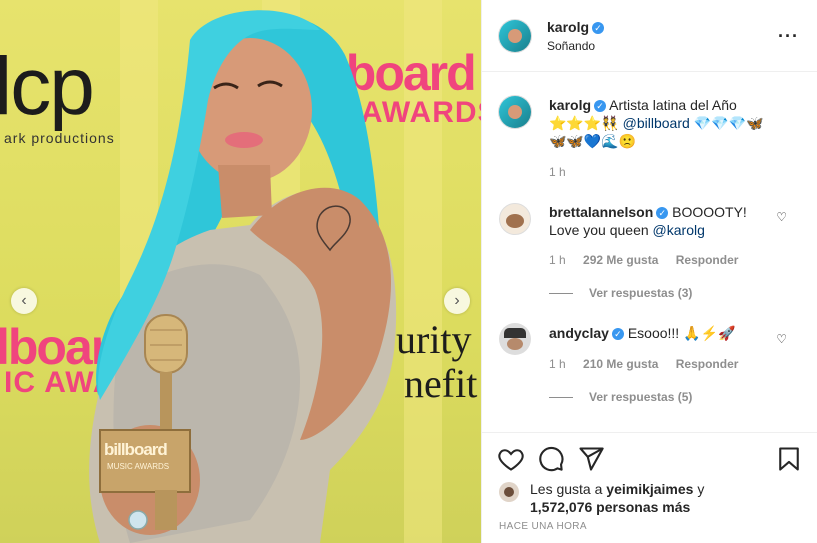  What do you see at coordinates (593, 141) in the screenshot?
I see `caption-emojis: 🦋🦋💙🌊🙁` at bounding box center [593, 141].